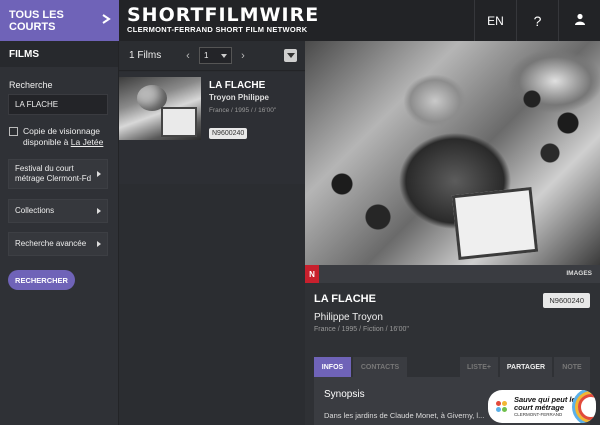 This screenshot has width=600, height=425. I want to click on help-button: ?, so click(537, 20).